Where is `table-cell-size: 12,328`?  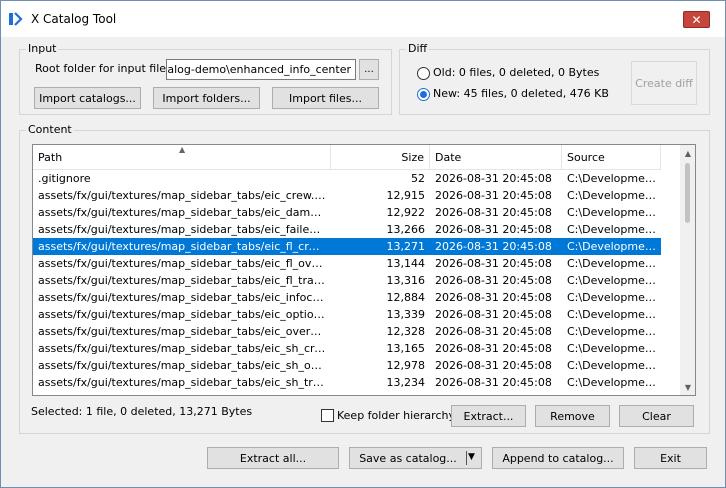 table-cell-size: 12,328 is located at coordinates (406, 331).